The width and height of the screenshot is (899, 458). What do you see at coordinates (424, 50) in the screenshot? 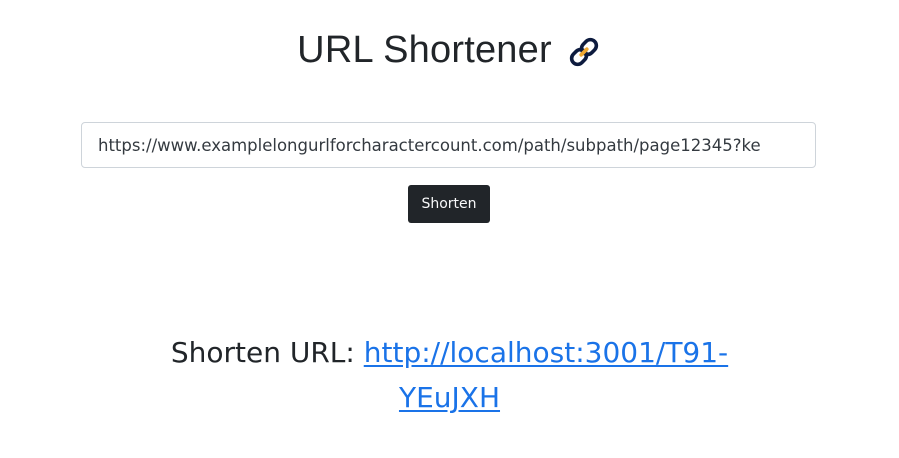
I see `page-title: URL Shortener` at bounding box center [424, 50].